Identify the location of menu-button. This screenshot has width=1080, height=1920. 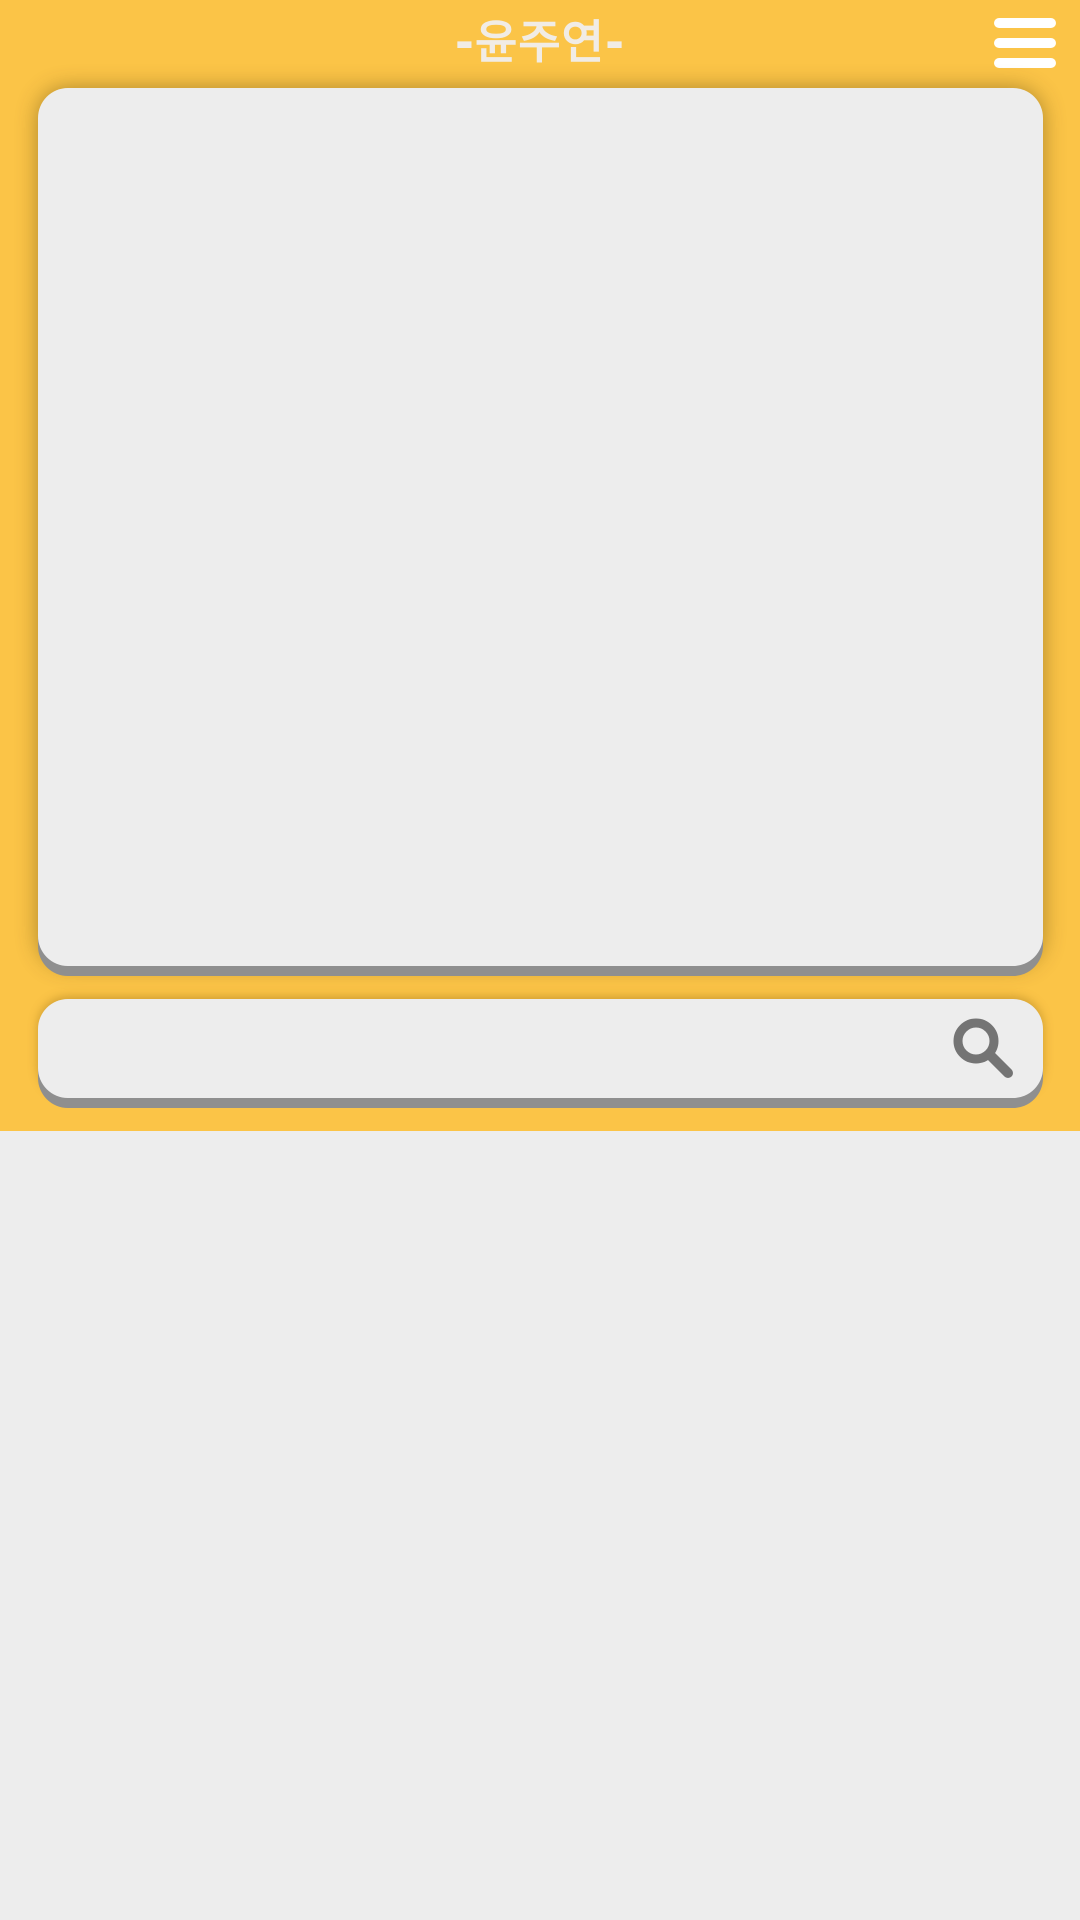
(1024, 44).